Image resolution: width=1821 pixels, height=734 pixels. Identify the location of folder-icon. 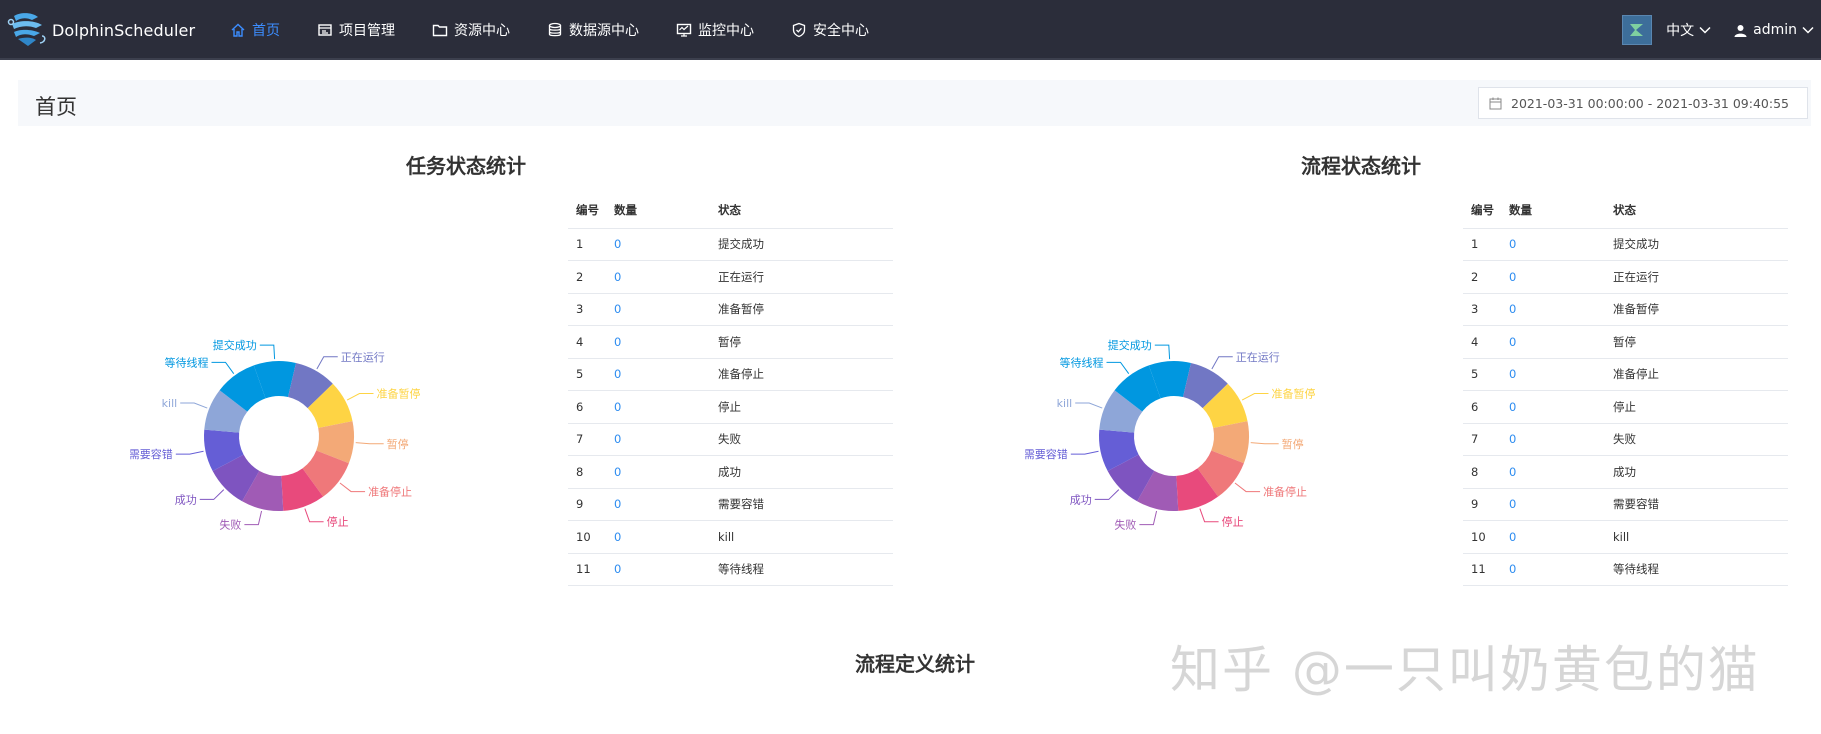
(440, 30).